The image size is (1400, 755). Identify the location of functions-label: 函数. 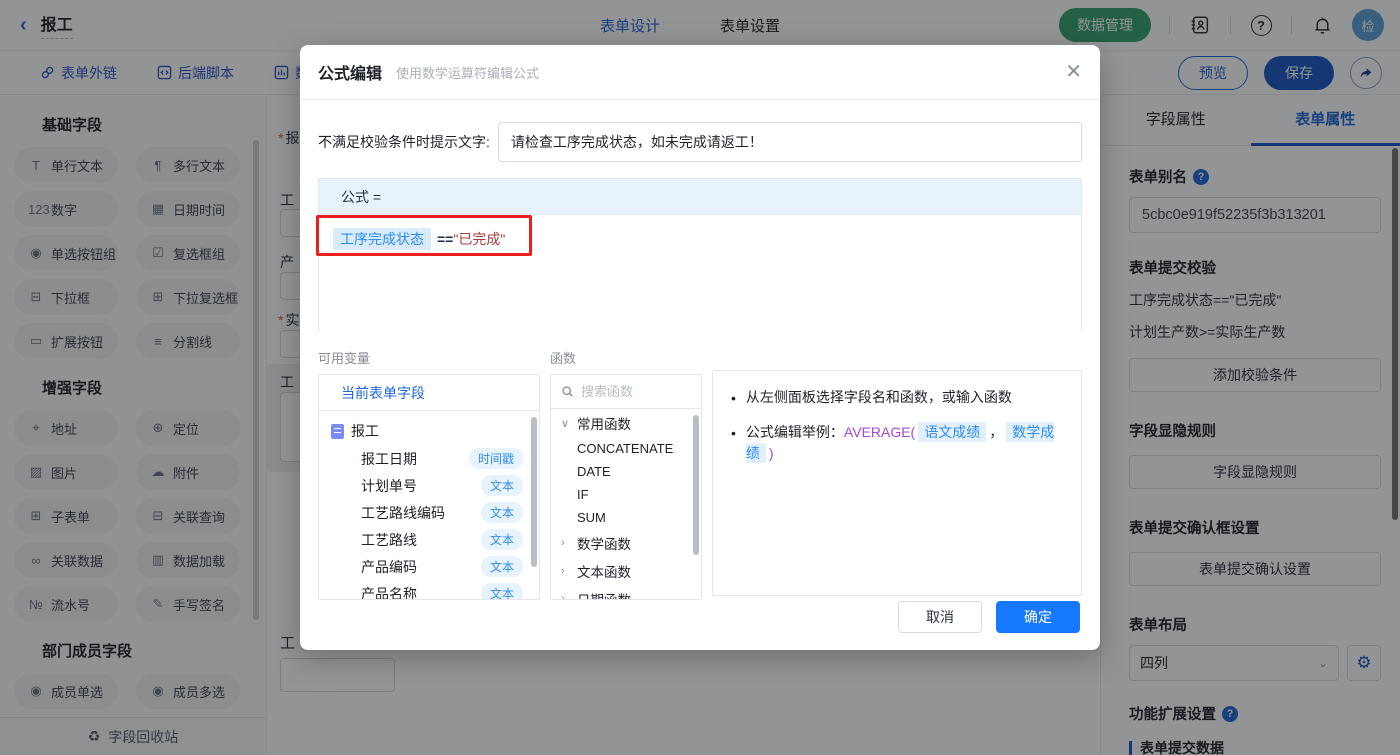
(563, 358).